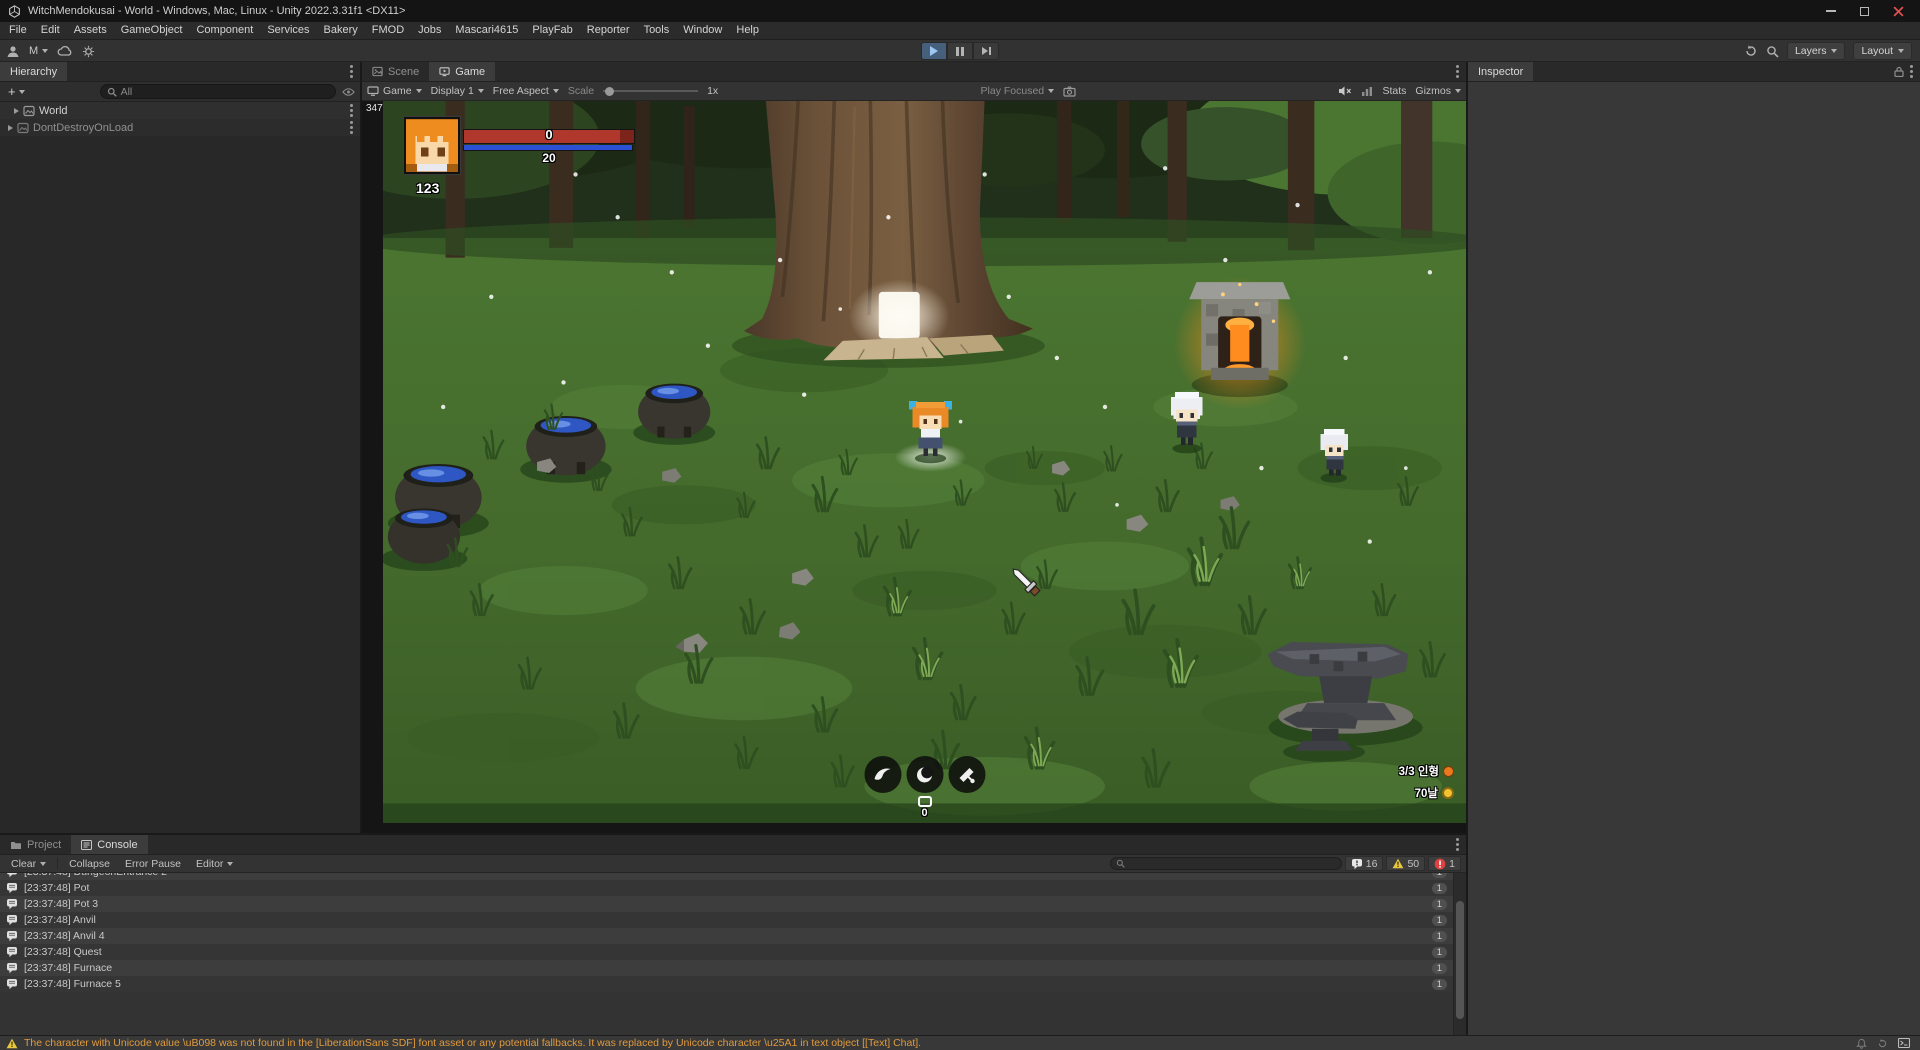 This screenshot has width=1920, height=1050. Describe the element at coordinates (351, 71) in the screenshot. I see `hierarchy-menu-icon` at that location.